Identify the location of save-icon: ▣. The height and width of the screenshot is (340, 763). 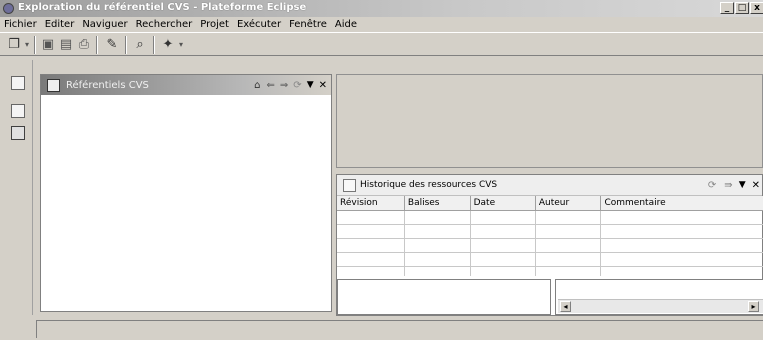
(48, 45).